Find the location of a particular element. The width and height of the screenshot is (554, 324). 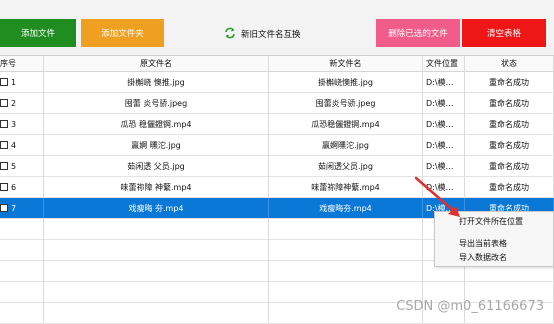

watermark: CSDN @m0_61166673 is located at coordinates (470, 306).